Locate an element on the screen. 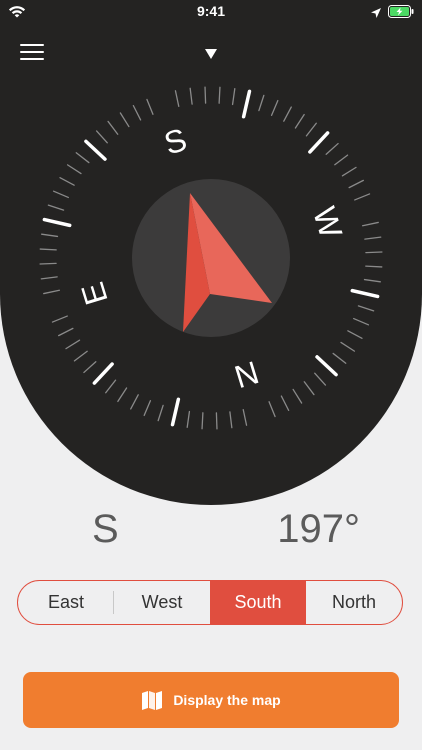 Image resolution: width=422 pixels, height=750 pixels. reading-row: S 197° is located at coordinates (211, 532).